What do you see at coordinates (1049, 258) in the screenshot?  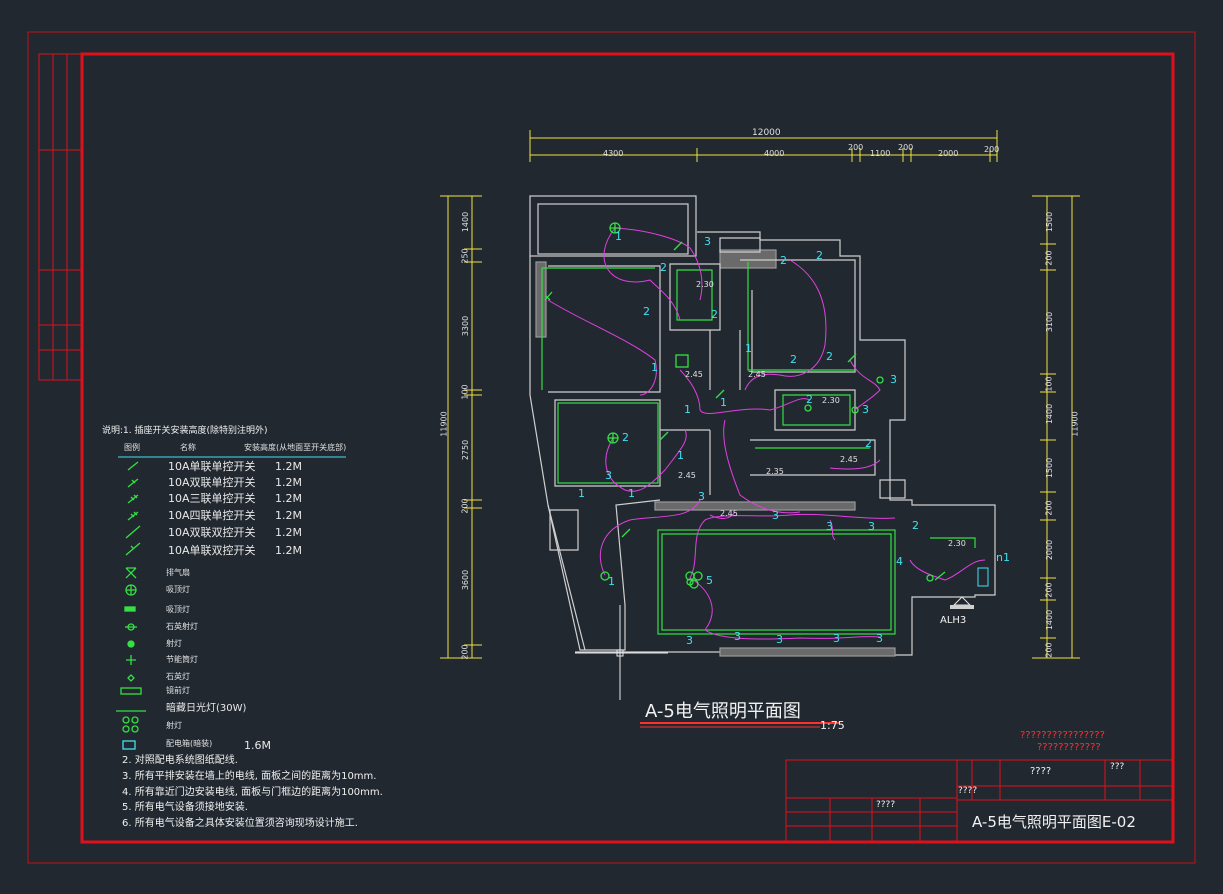 I see `dim-right-seg-2: 200` at bounding box center [1049, 258].